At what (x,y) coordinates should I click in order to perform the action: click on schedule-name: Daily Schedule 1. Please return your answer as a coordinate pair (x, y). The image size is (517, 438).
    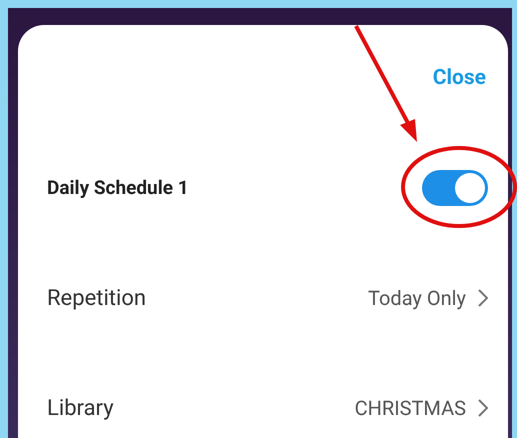
    Looking at the image, I should click on (118, 187).